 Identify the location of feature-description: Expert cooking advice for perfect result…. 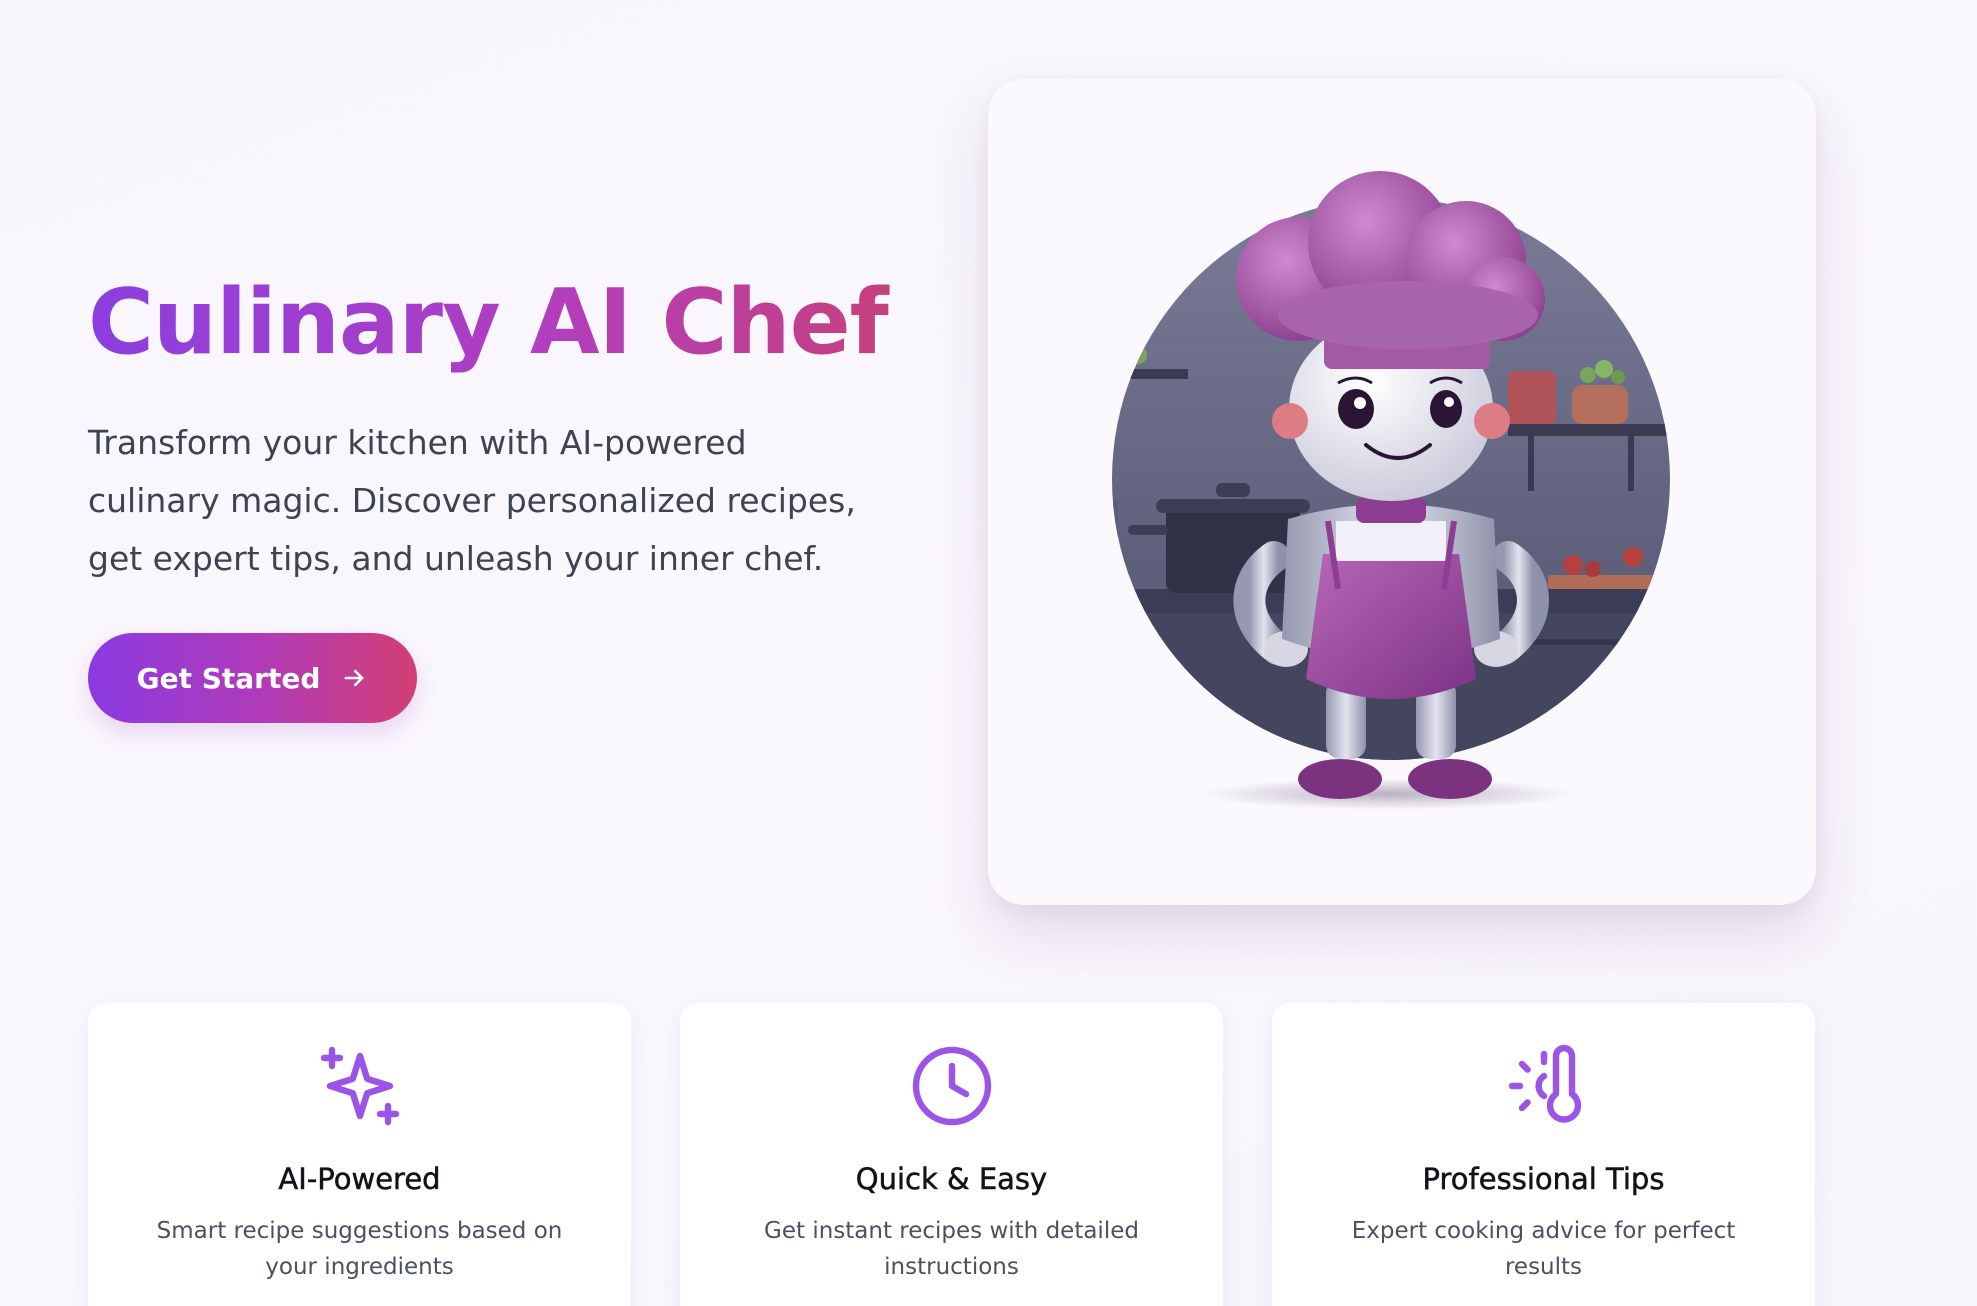
(1543, 1249).